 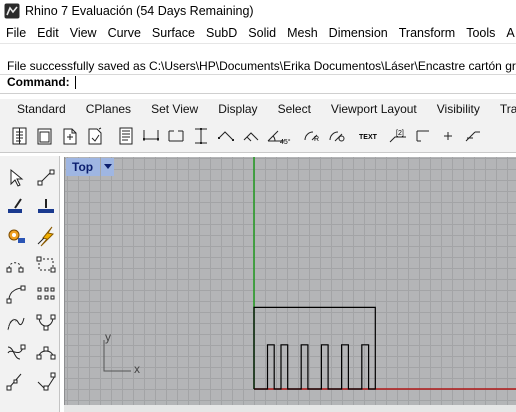 I want to click on tab-transform: Tran, so click(x=503, y=109).